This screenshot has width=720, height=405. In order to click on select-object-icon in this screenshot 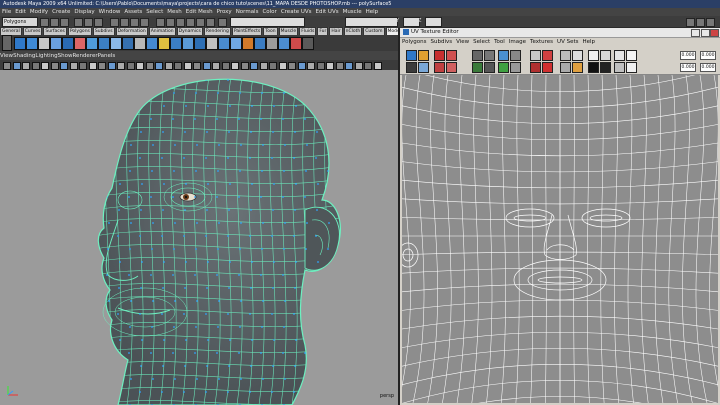, I will do `click(88, 22)`.